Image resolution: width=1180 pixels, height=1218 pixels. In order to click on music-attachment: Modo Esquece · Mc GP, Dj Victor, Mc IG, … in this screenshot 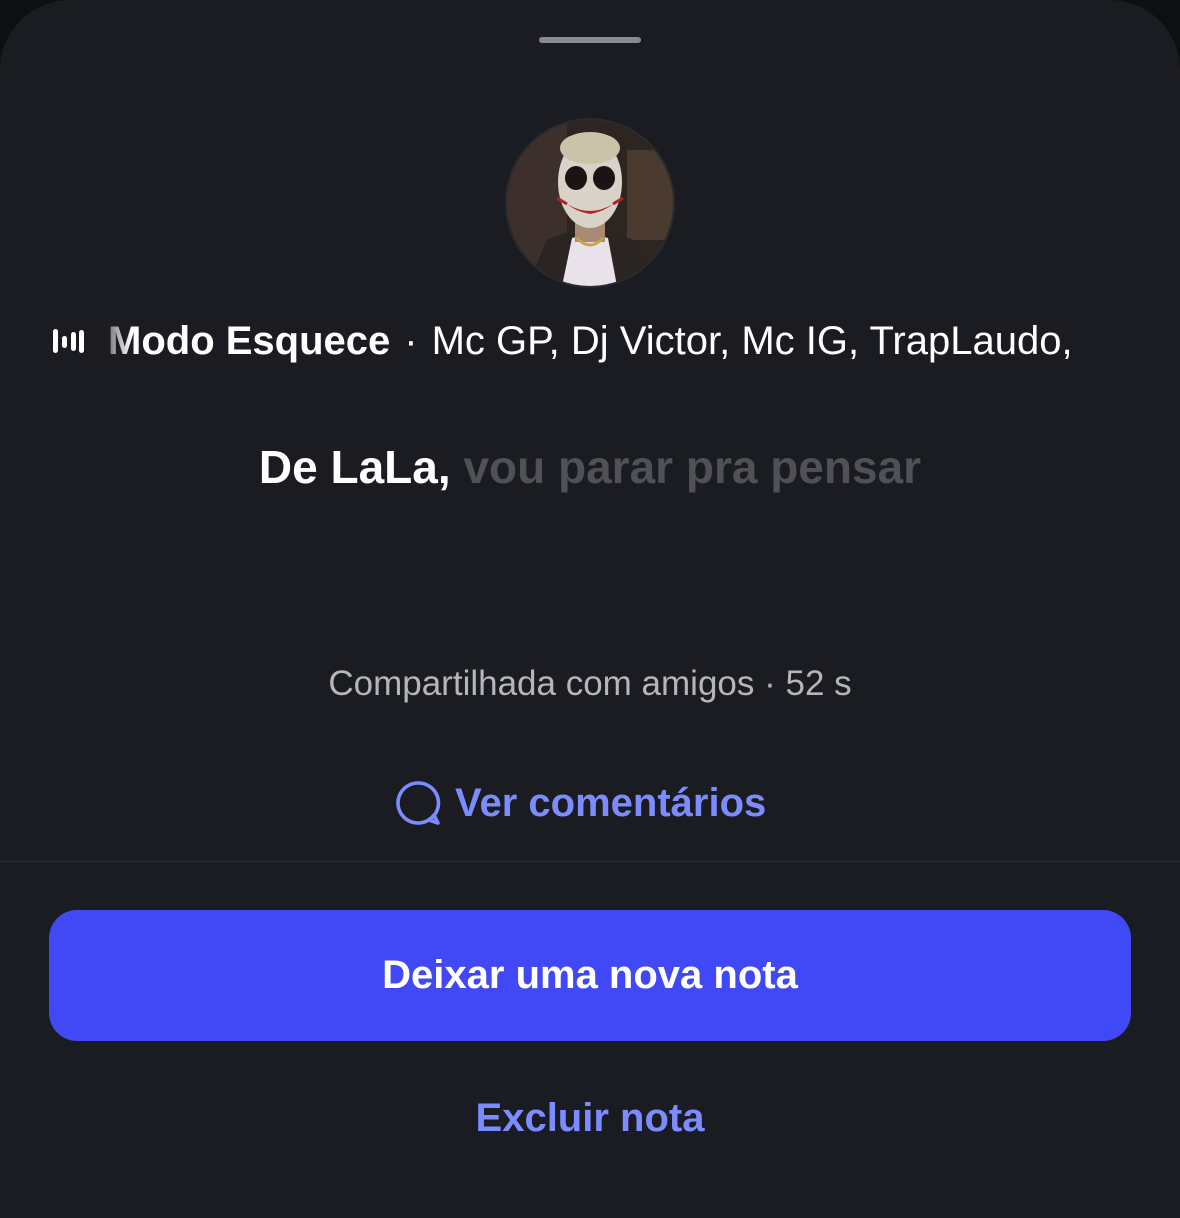, I will do `click(592, 341)`.